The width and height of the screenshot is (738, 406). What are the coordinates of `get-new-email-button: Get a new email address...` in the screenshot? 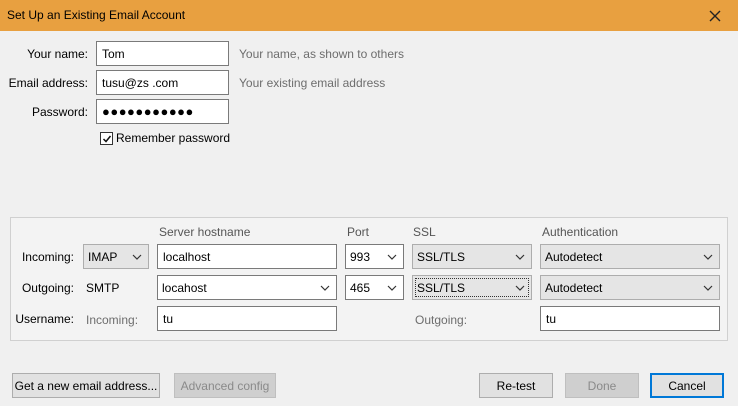 It's located at (86, 385).